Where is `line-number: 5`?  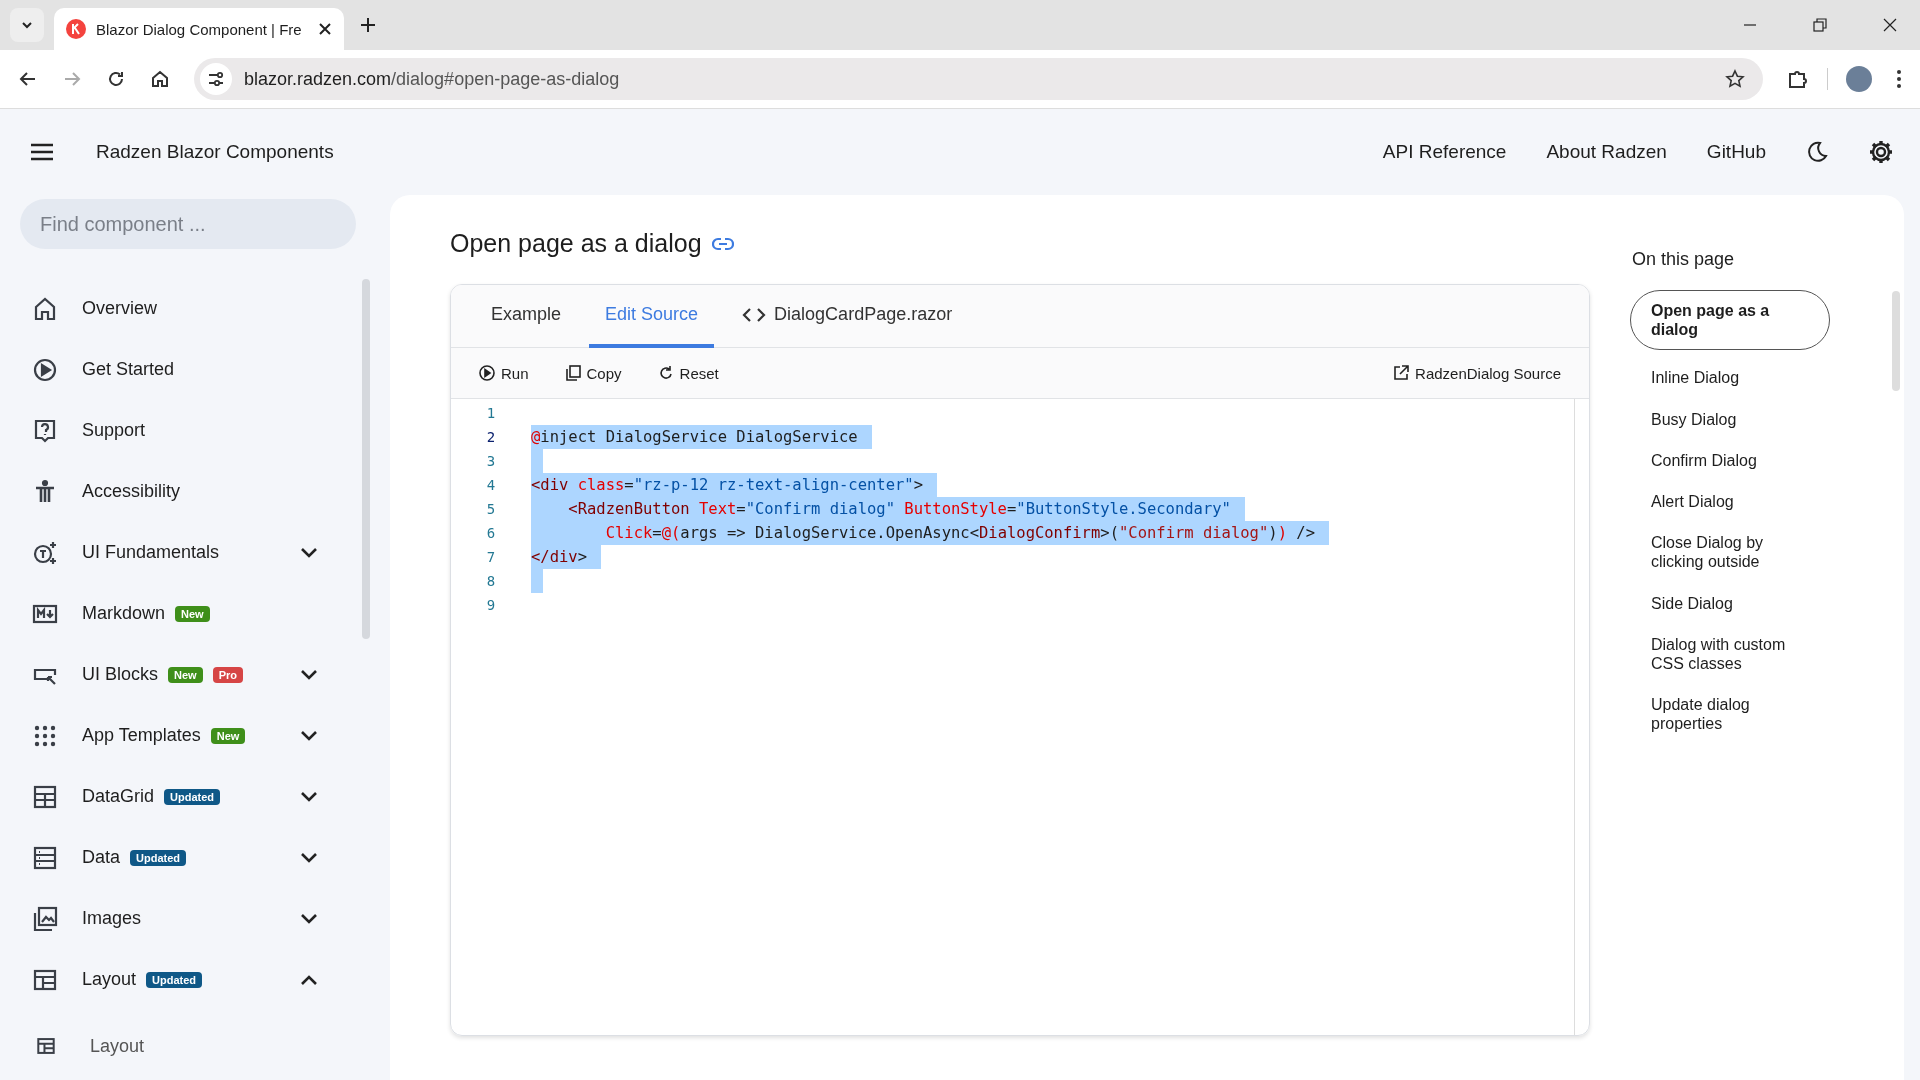 line-number: 5 is located at coordinates (491, 509).